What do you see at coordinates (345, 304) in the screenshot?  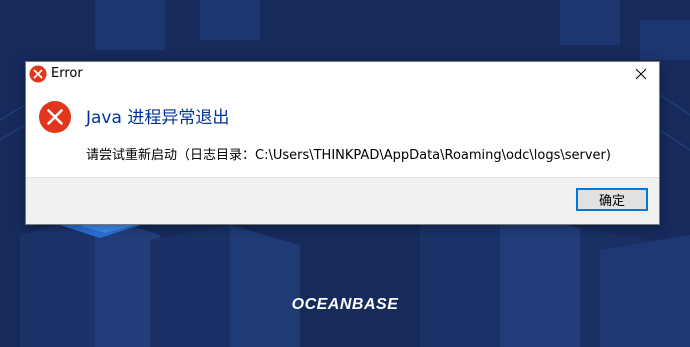 I see `oceanbase-logo: OCEANBASE` at bounding box center [345, 304].